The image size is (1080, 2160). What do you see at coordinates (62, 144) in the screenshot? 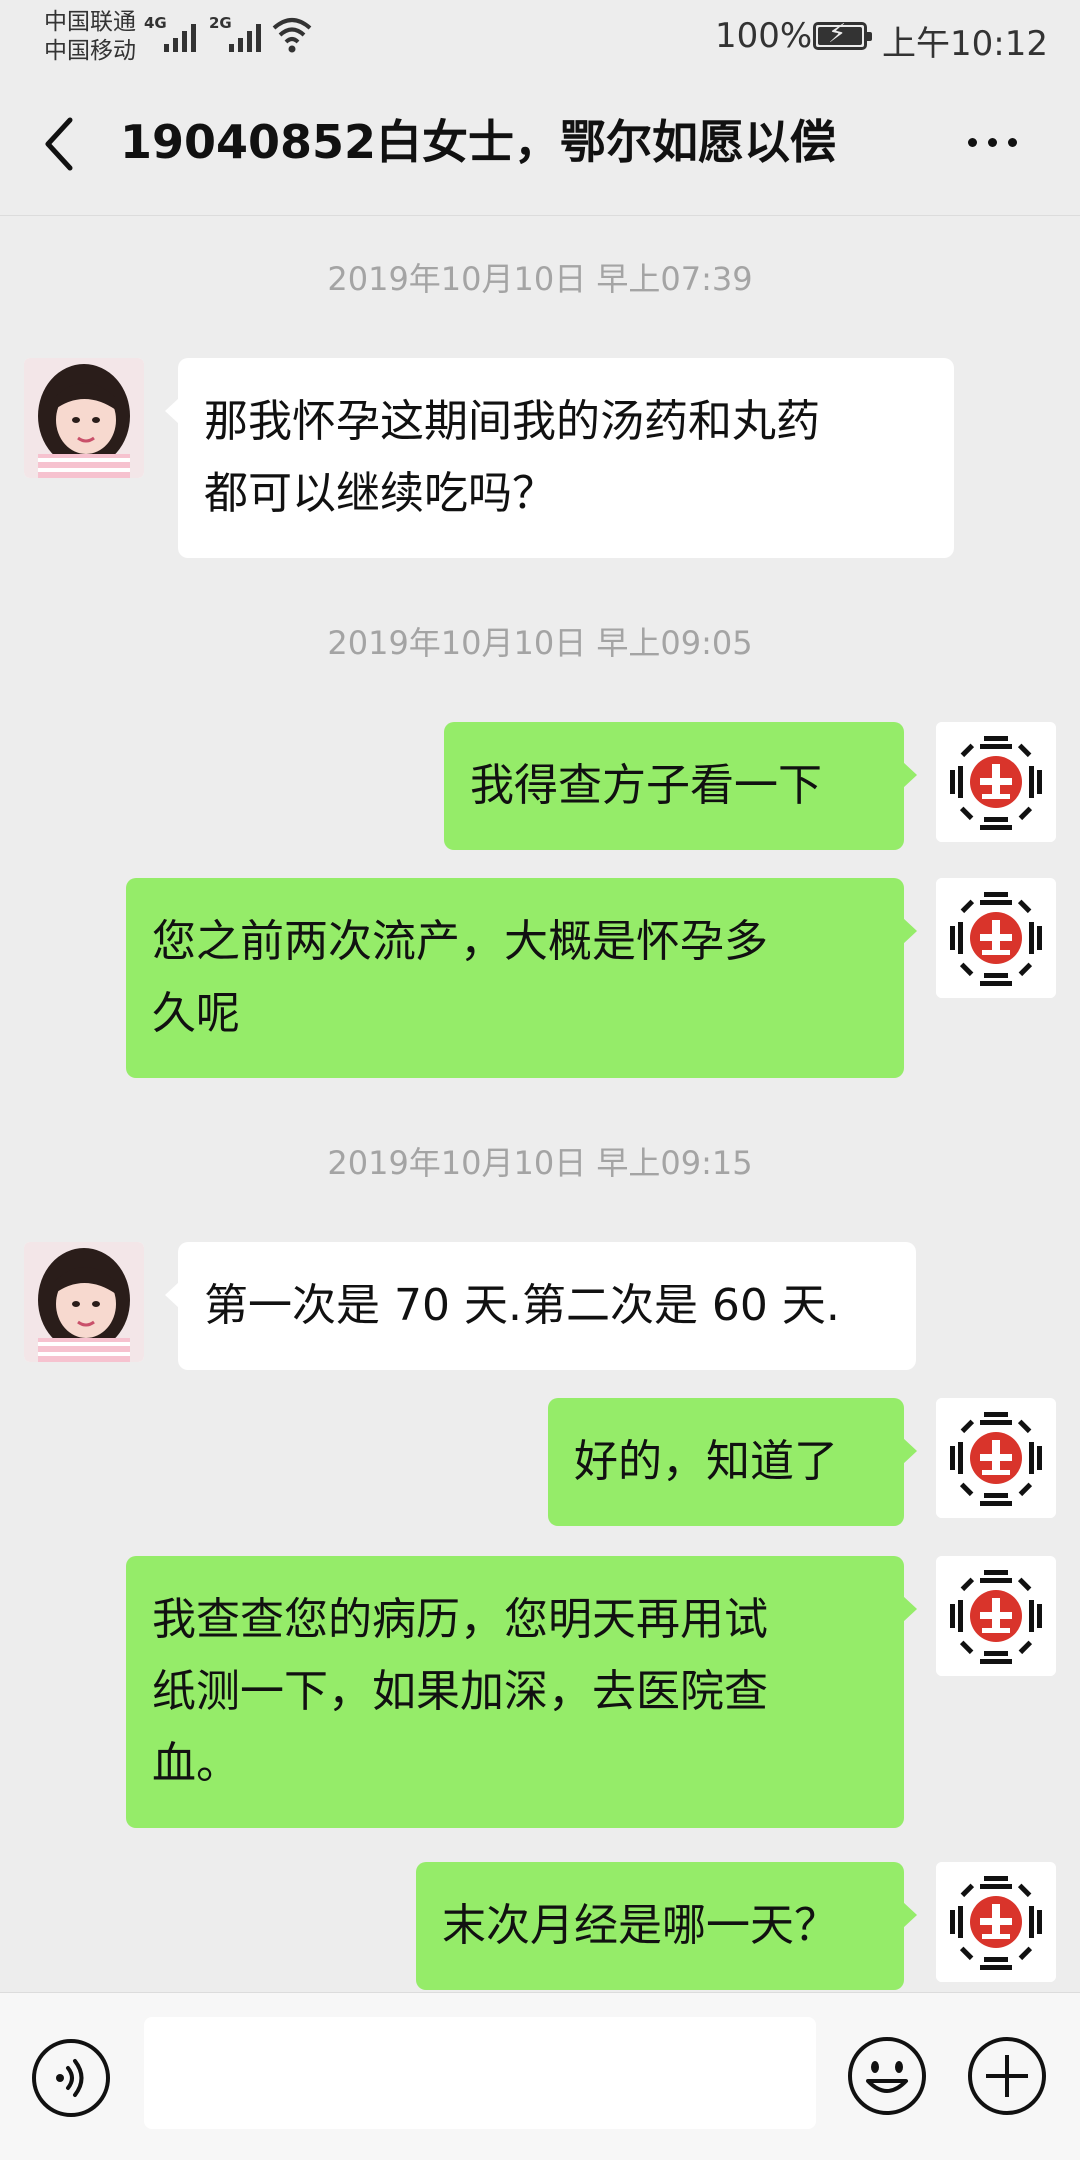
I see `chevron-left-icon` at bounding box center [62, 144].